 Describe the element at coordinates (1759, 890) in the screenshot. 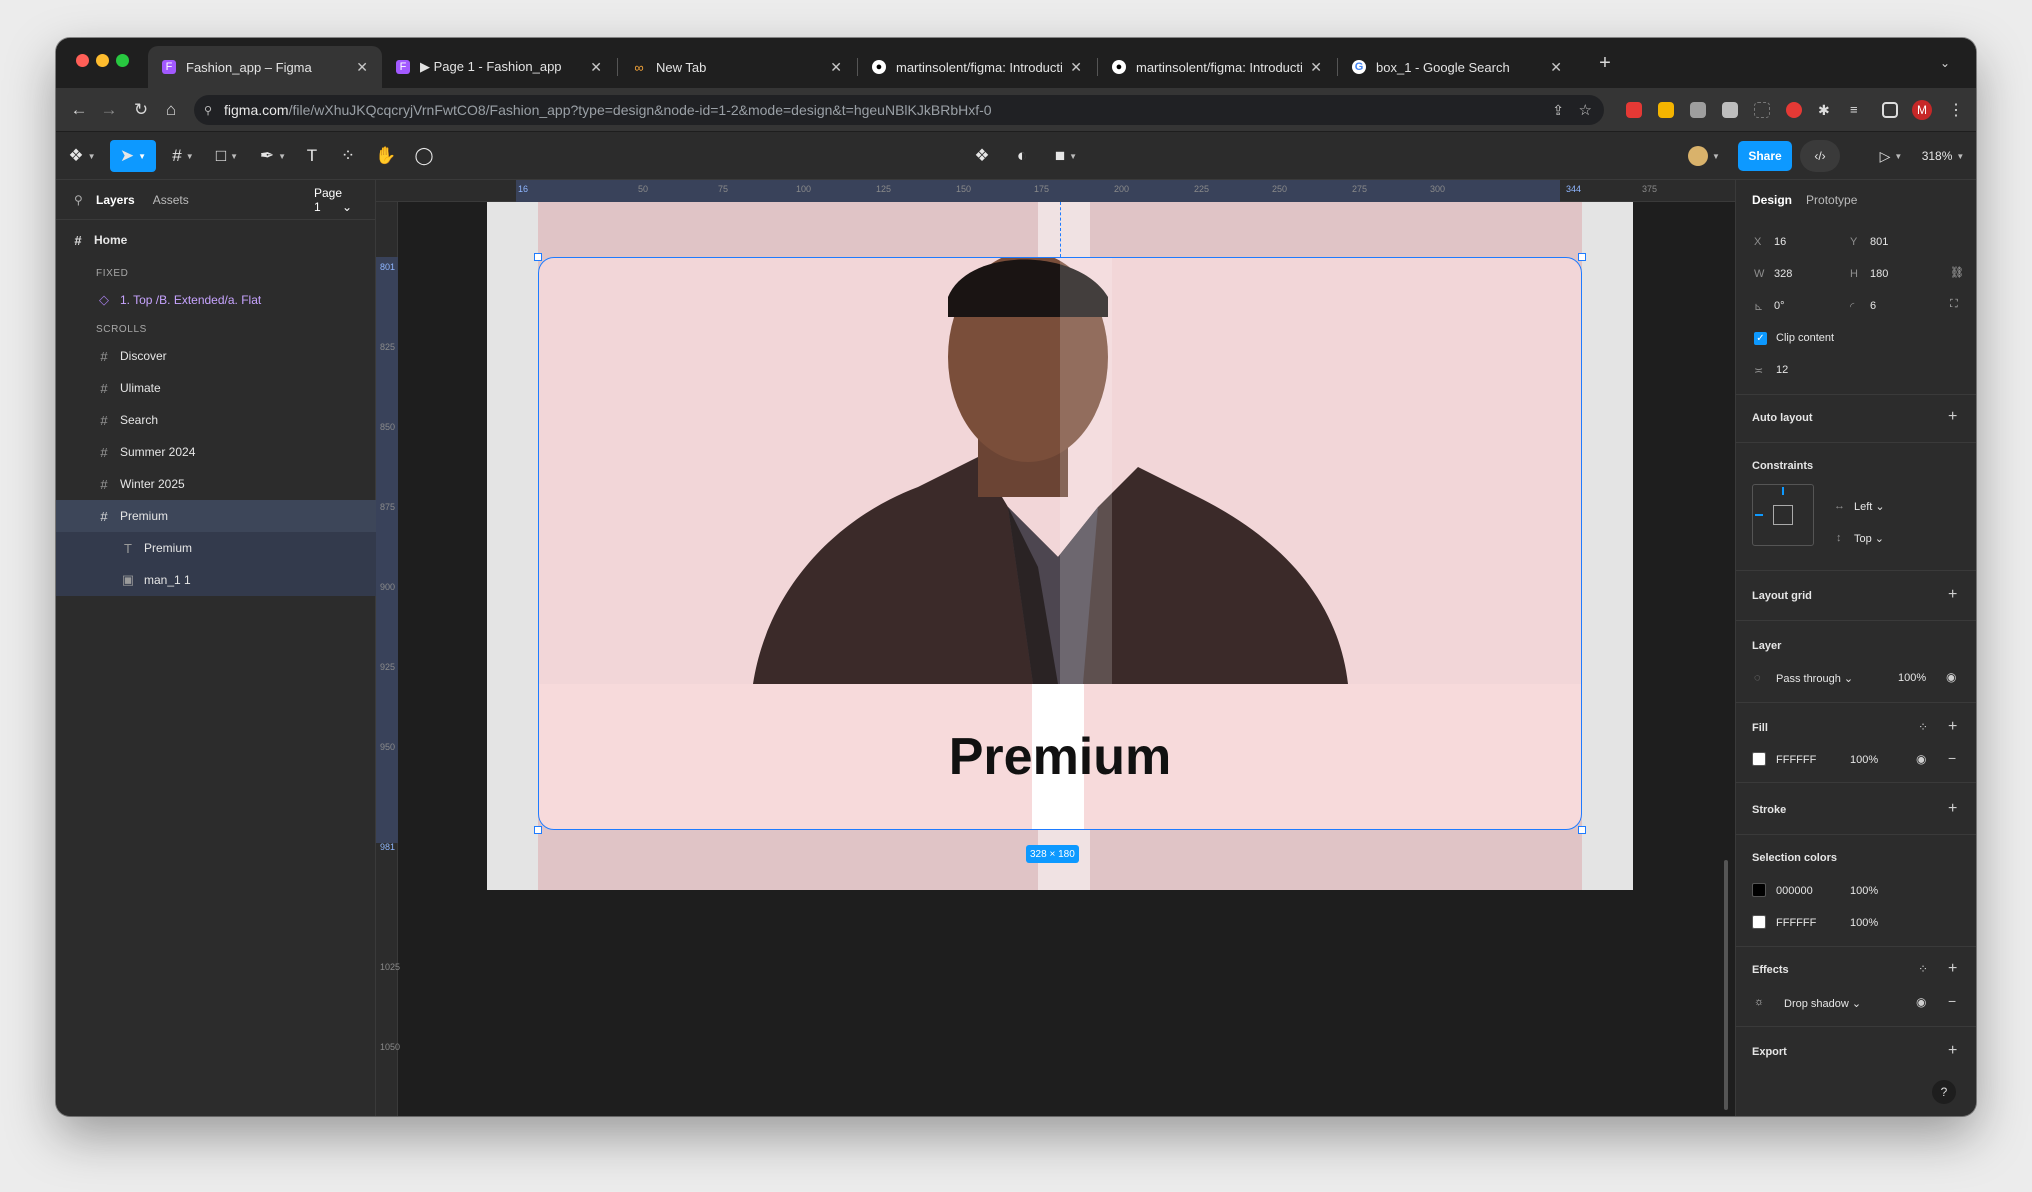

I see `selection-color-swatch-black` at that location.